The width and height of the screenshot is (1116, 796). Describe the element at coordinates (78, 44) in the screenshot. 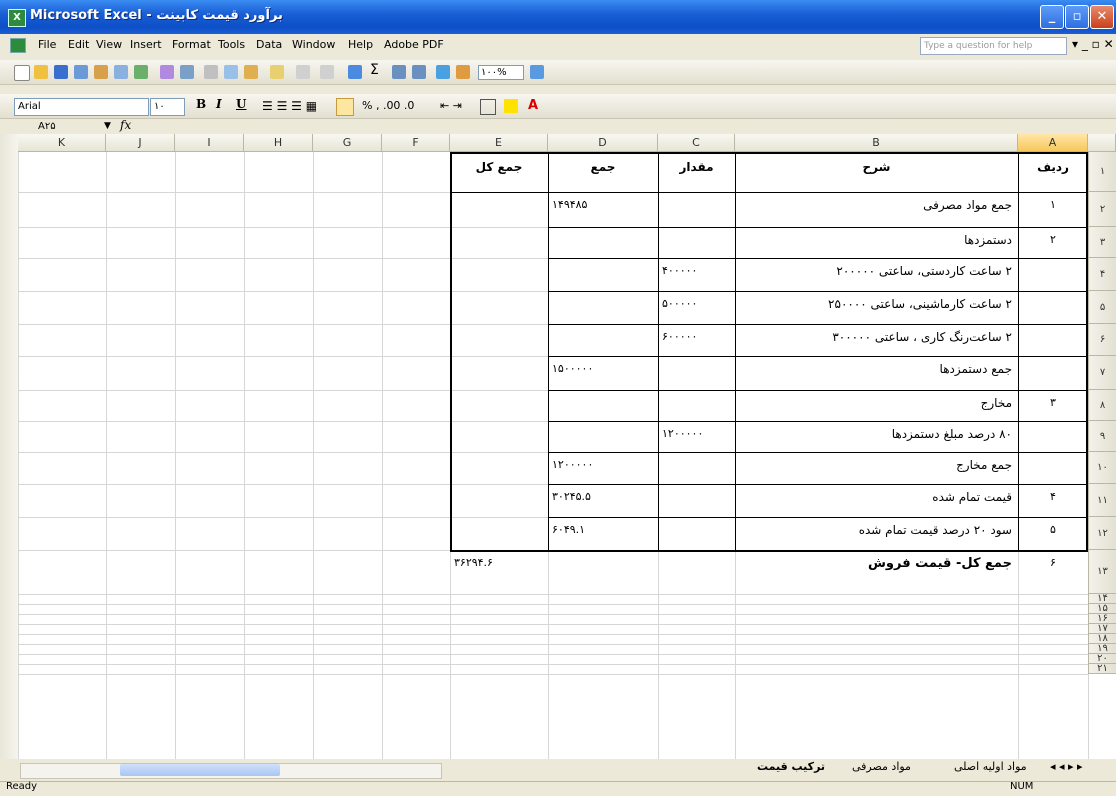

I see `menu-edit: Edit` at that location.